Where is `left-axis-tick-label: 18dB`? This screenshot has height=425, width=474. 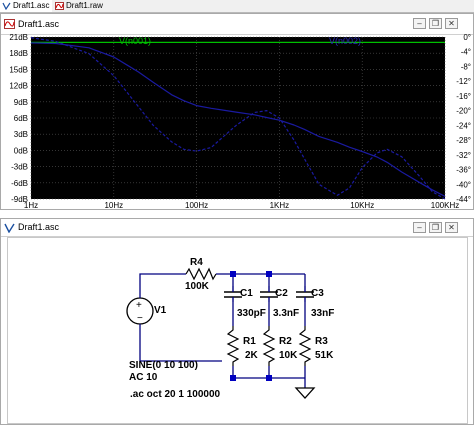
left-axis-tick-label: 18dB is located at coordinates (18, 53).